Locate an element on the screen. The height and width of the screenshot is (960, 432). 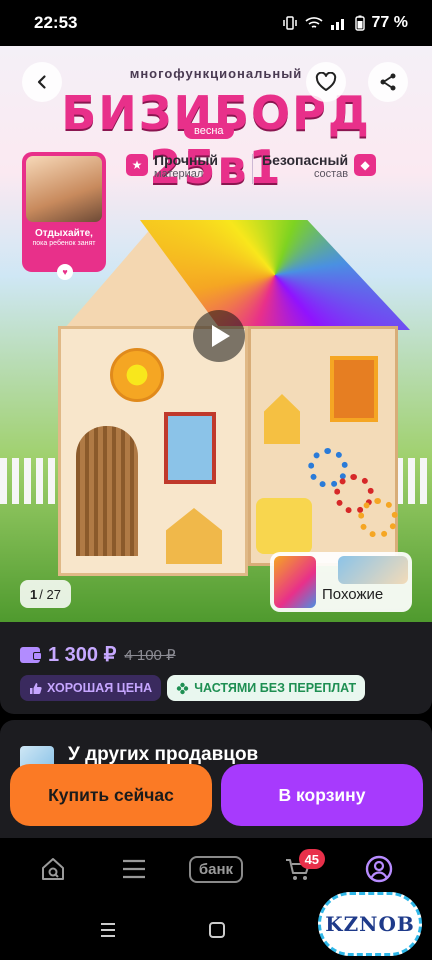
bottom-tab-bar: банк 45 is located at coordinates (216, 869).